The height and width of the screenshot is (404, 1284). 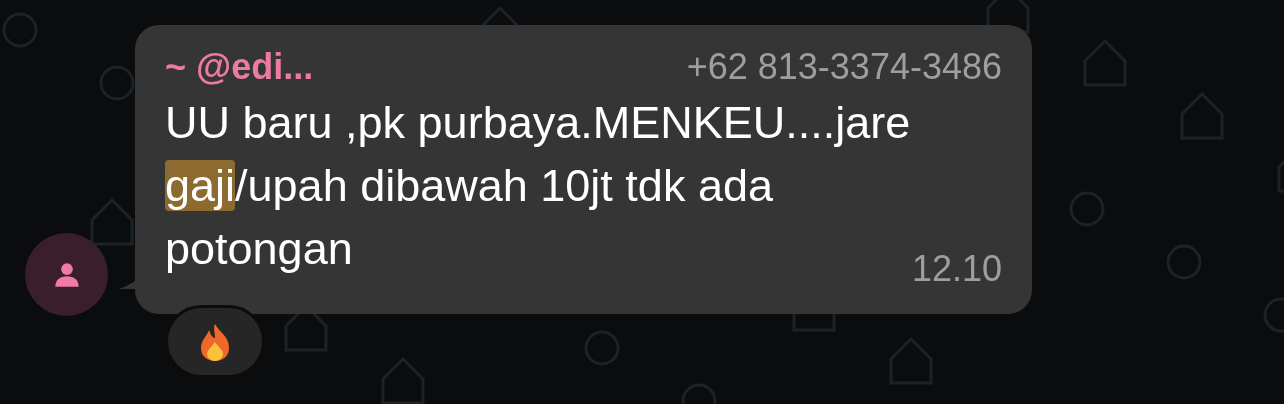 I want to click on message-time: 12.10, so click(x=956, y=269).